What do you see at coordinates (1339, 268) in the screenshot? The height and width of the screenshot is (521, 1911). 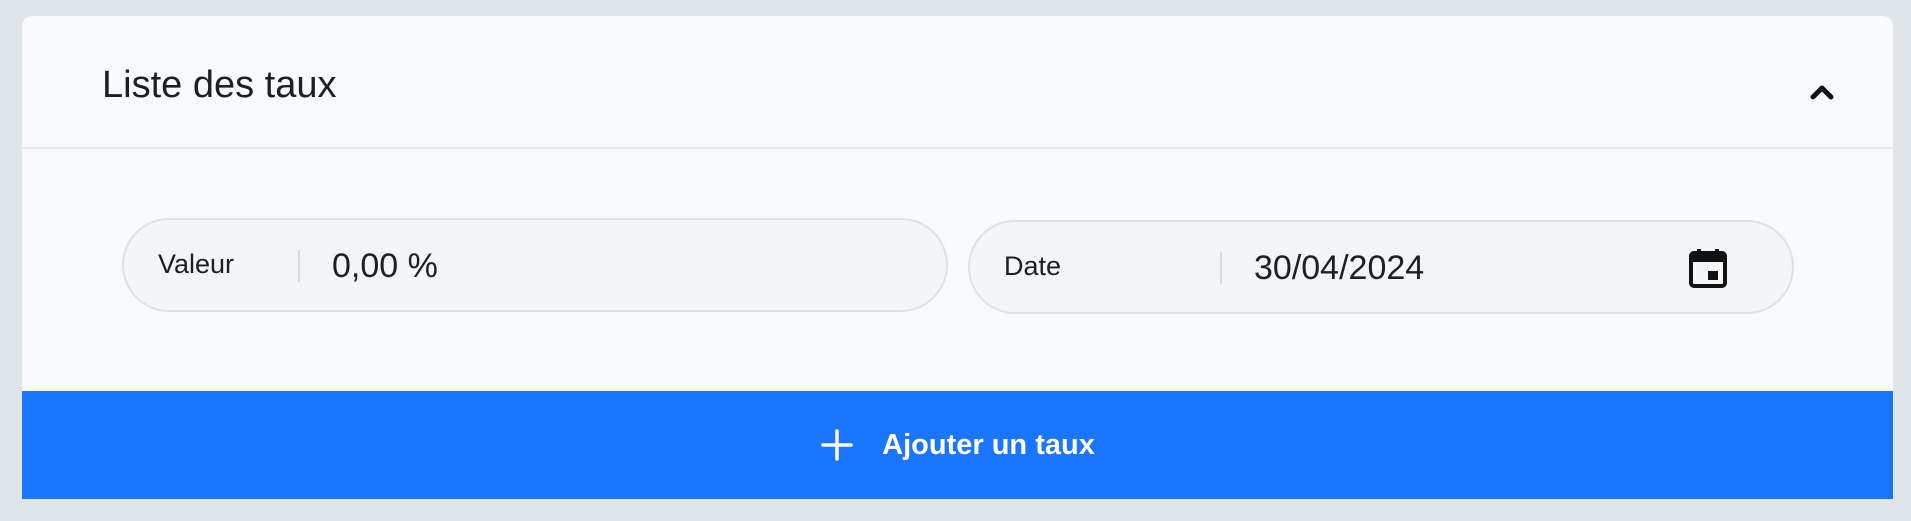 I see `date-input: 30/04/2024` at bounding box center [1339, 268].